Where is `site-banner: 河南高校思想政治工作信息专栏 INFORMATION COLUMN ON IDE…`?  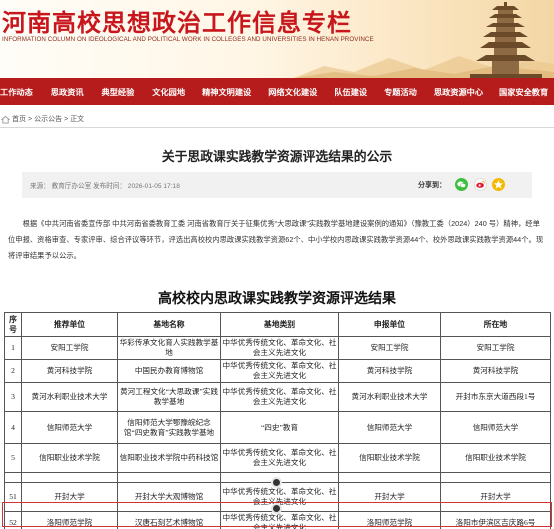 site-banner: 河南高校思想政治工作信息专栏 INFORMATION COLUMN ON IDE… is located at coordinates (277, 39).